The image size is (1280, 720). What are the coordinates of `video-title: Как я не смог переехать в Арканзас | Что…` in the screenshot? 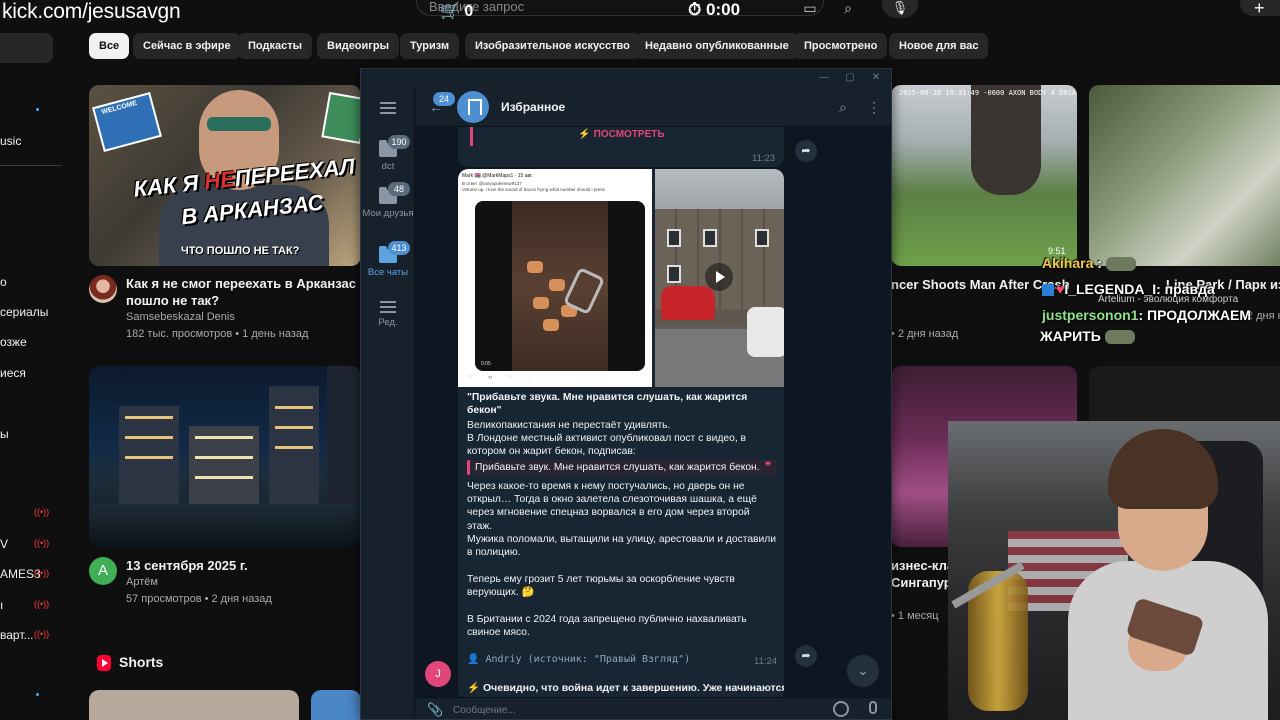 It's located at (258, 292).